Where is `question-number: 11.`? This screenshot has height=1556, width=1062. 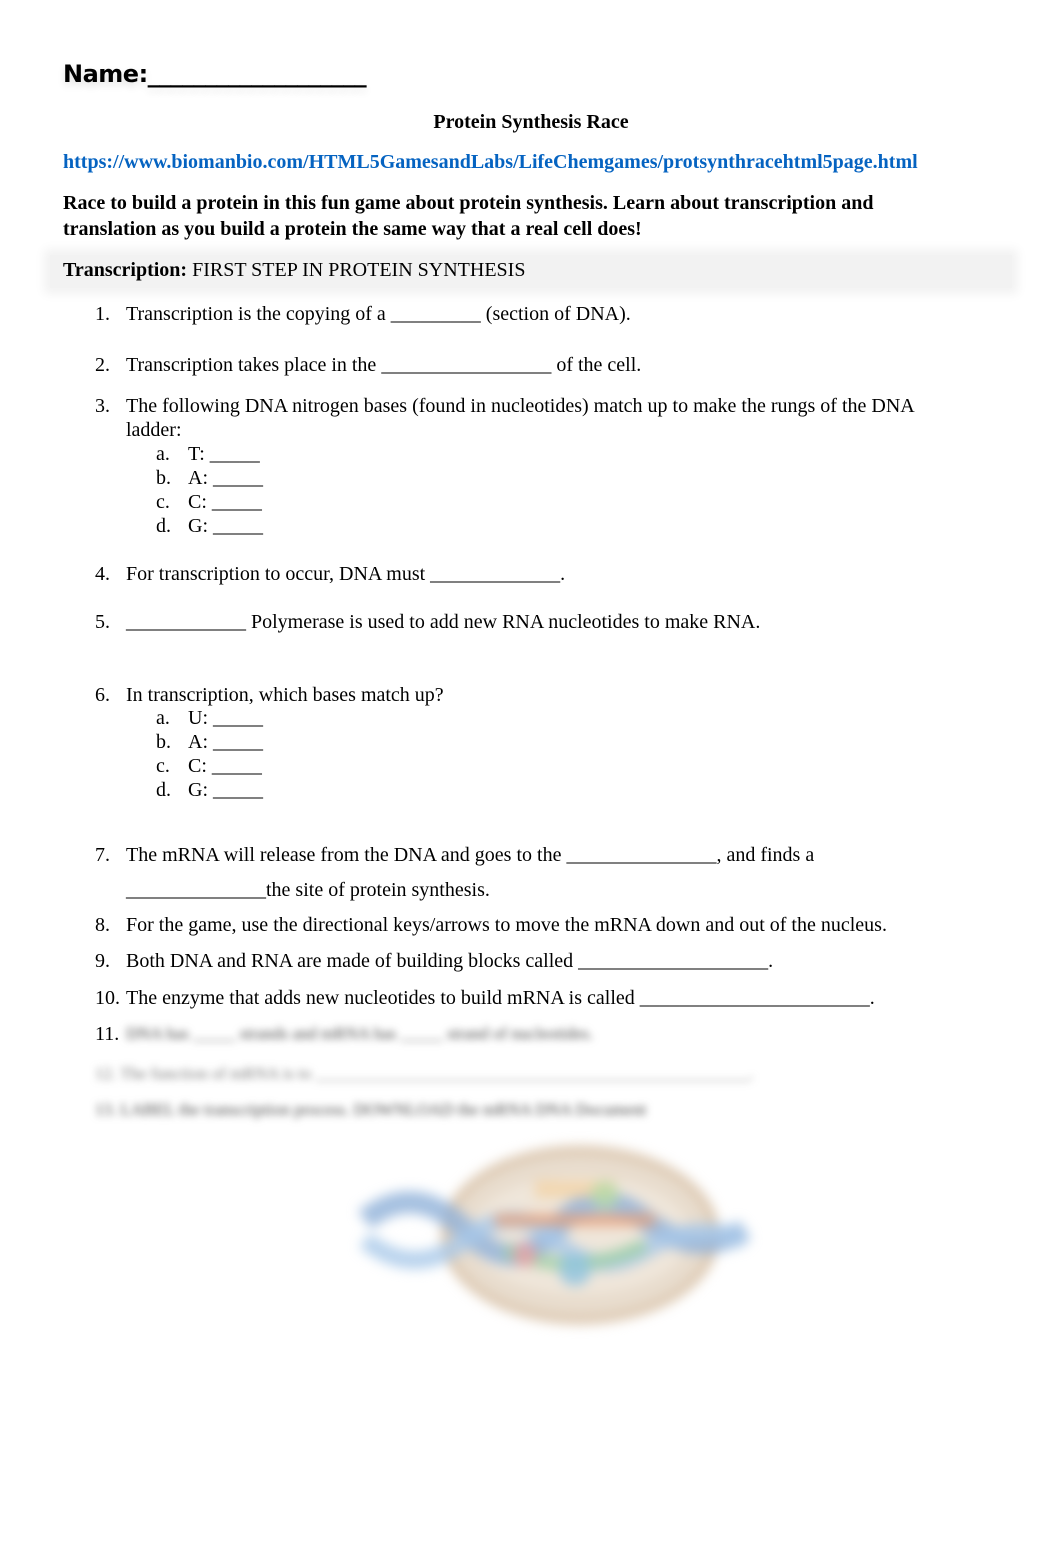 question-number: 11. is located at coordinates (107, 1034).